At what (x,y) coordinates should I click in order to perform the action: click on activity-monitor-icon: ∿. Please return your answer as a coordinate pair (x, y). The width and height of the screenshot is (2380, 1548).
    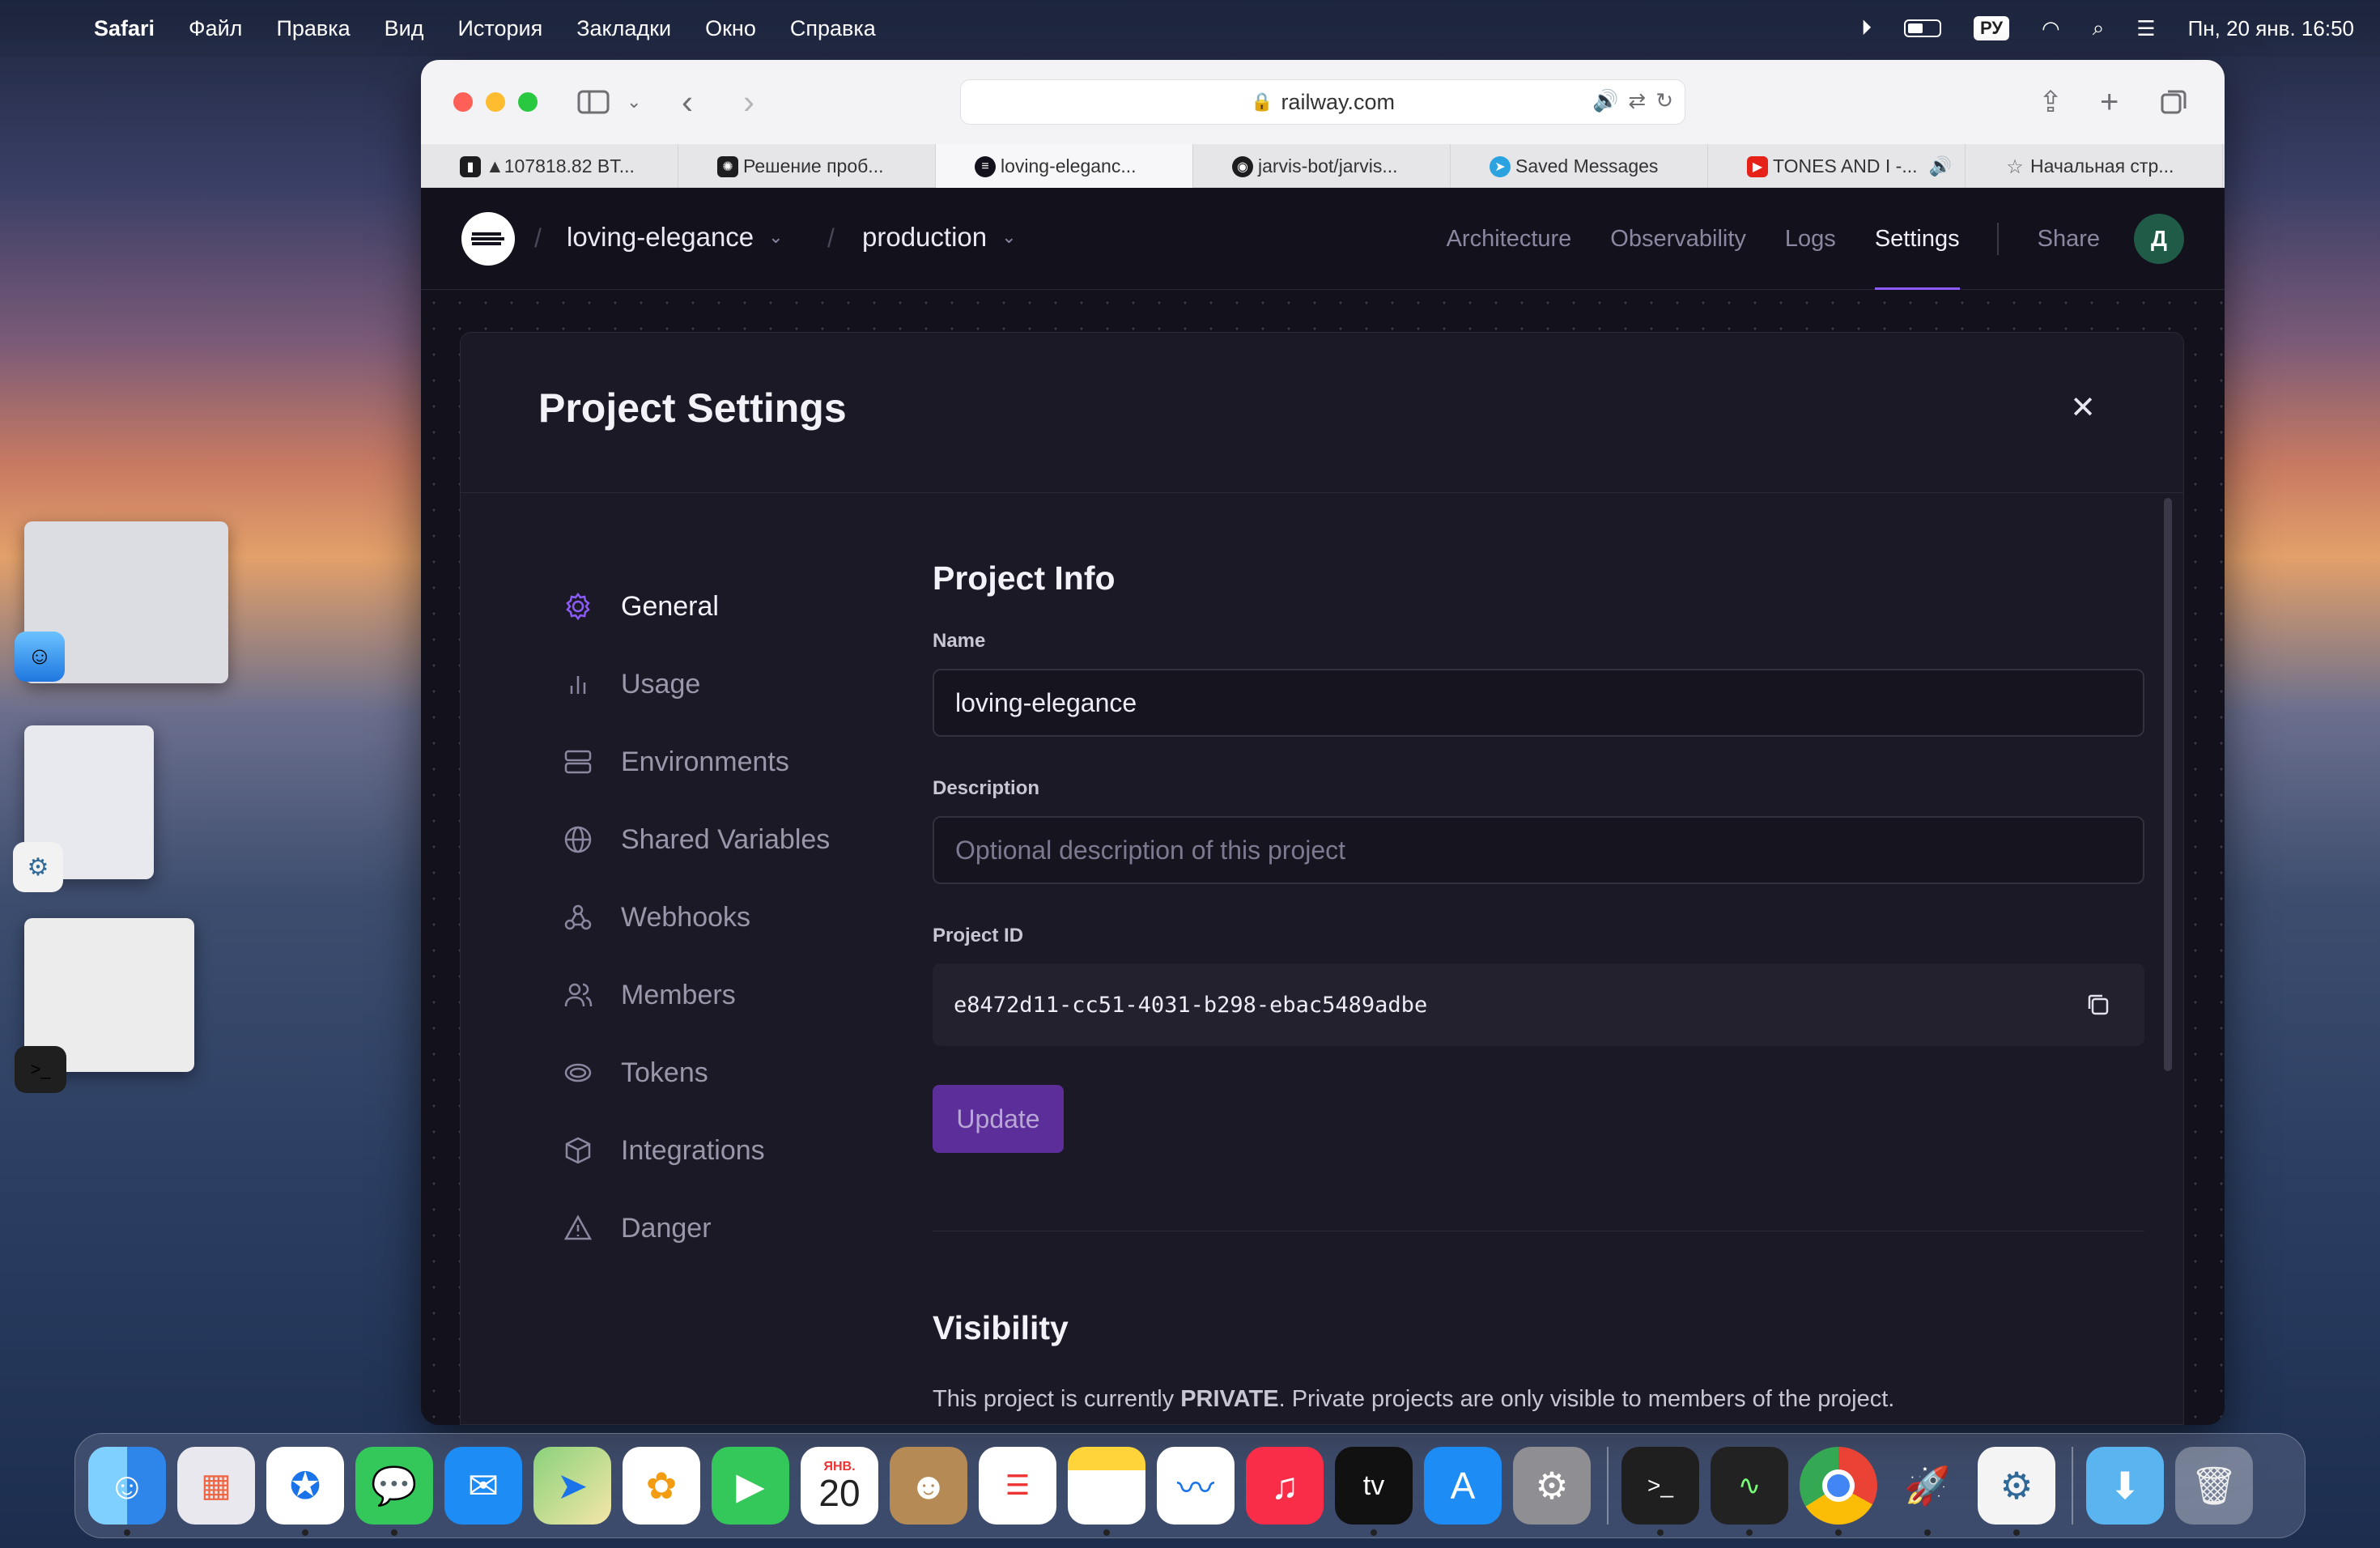
    Looking at the image, I should click on (1749, 1492).